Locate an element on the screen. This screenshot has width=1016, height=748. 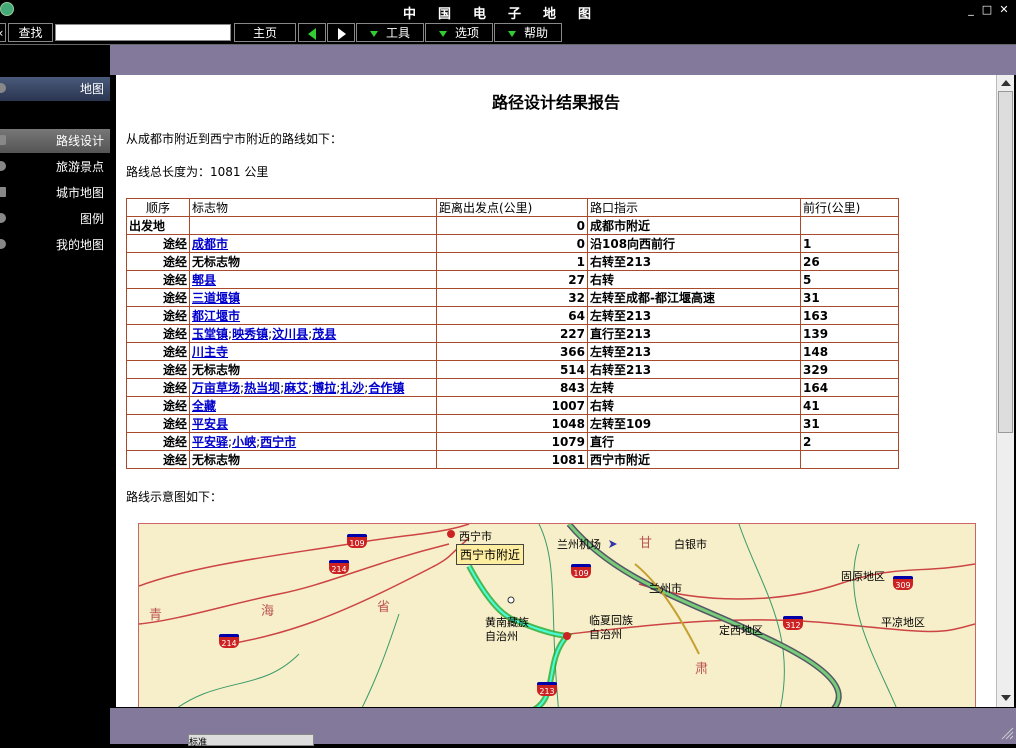
landmark-link: 茂县 is located at coordinates (324, 334).